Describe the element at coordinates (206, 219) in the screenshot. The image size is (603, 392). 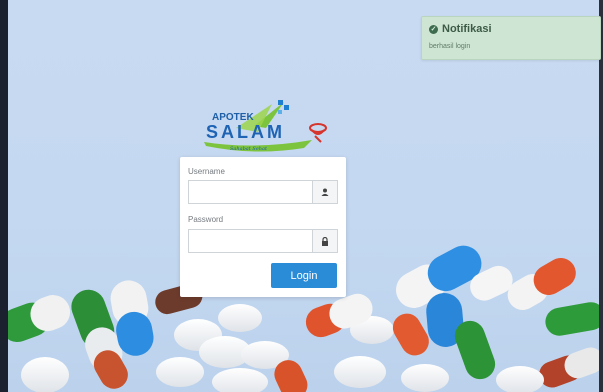
I see `password-label: Password` at that location.